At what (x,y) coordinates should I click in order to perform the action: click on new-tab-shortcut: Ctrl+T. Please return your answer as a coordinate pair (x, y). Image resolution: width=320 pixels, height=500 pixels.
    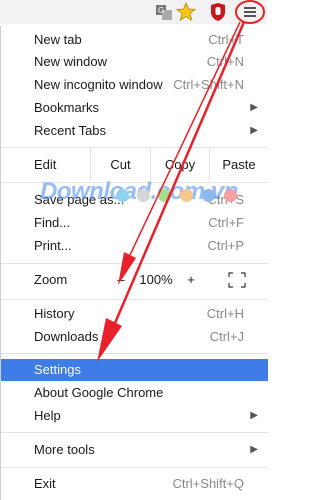
    Looking at the image, I should click on (226, 39).